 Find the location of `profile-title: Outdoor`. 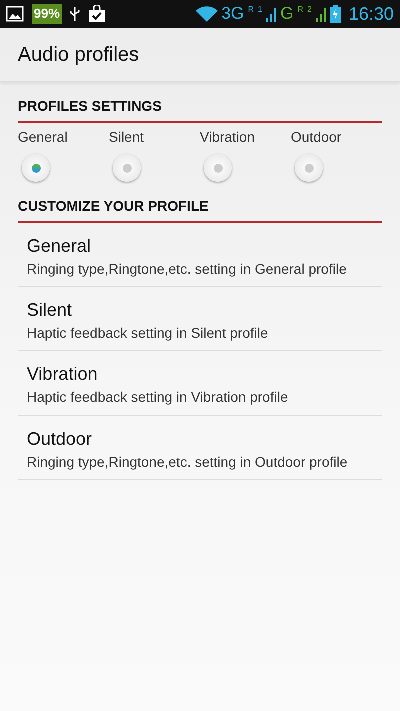

profile-title: Outdoor is located at coordinates (60, 439).